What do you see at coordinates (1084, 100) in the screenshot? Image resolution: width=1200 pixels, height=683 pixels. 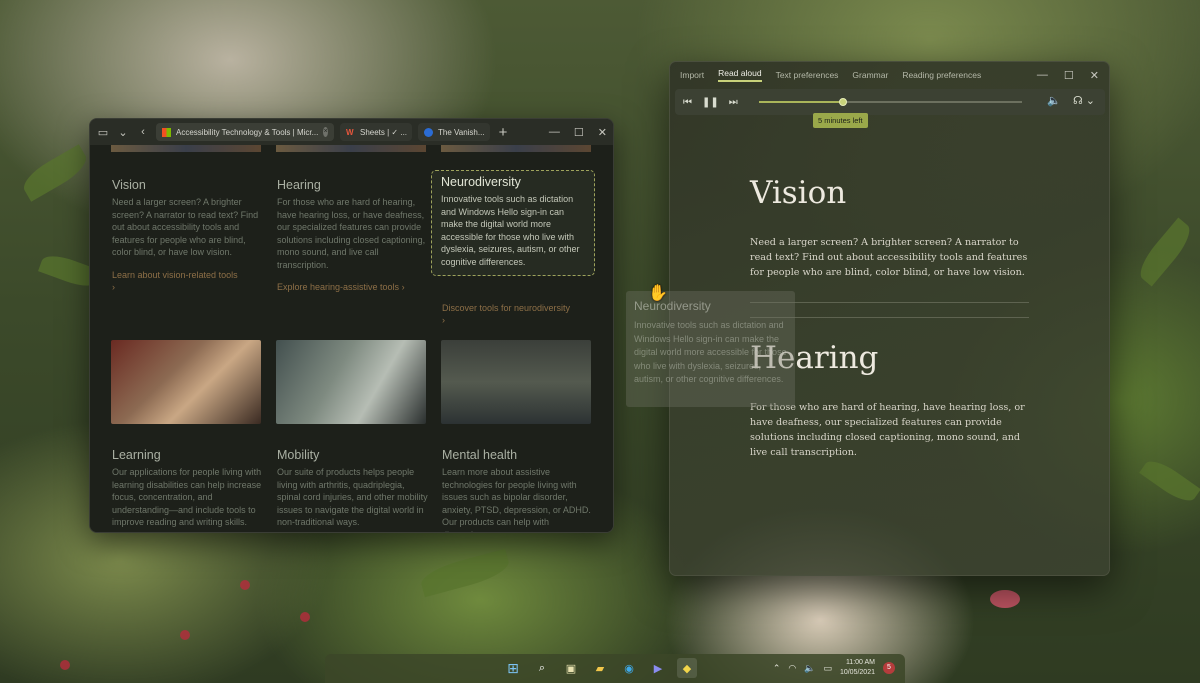 I see `voice-settings-icon: ☊ ⌄` at bounding box center [1084, 100].